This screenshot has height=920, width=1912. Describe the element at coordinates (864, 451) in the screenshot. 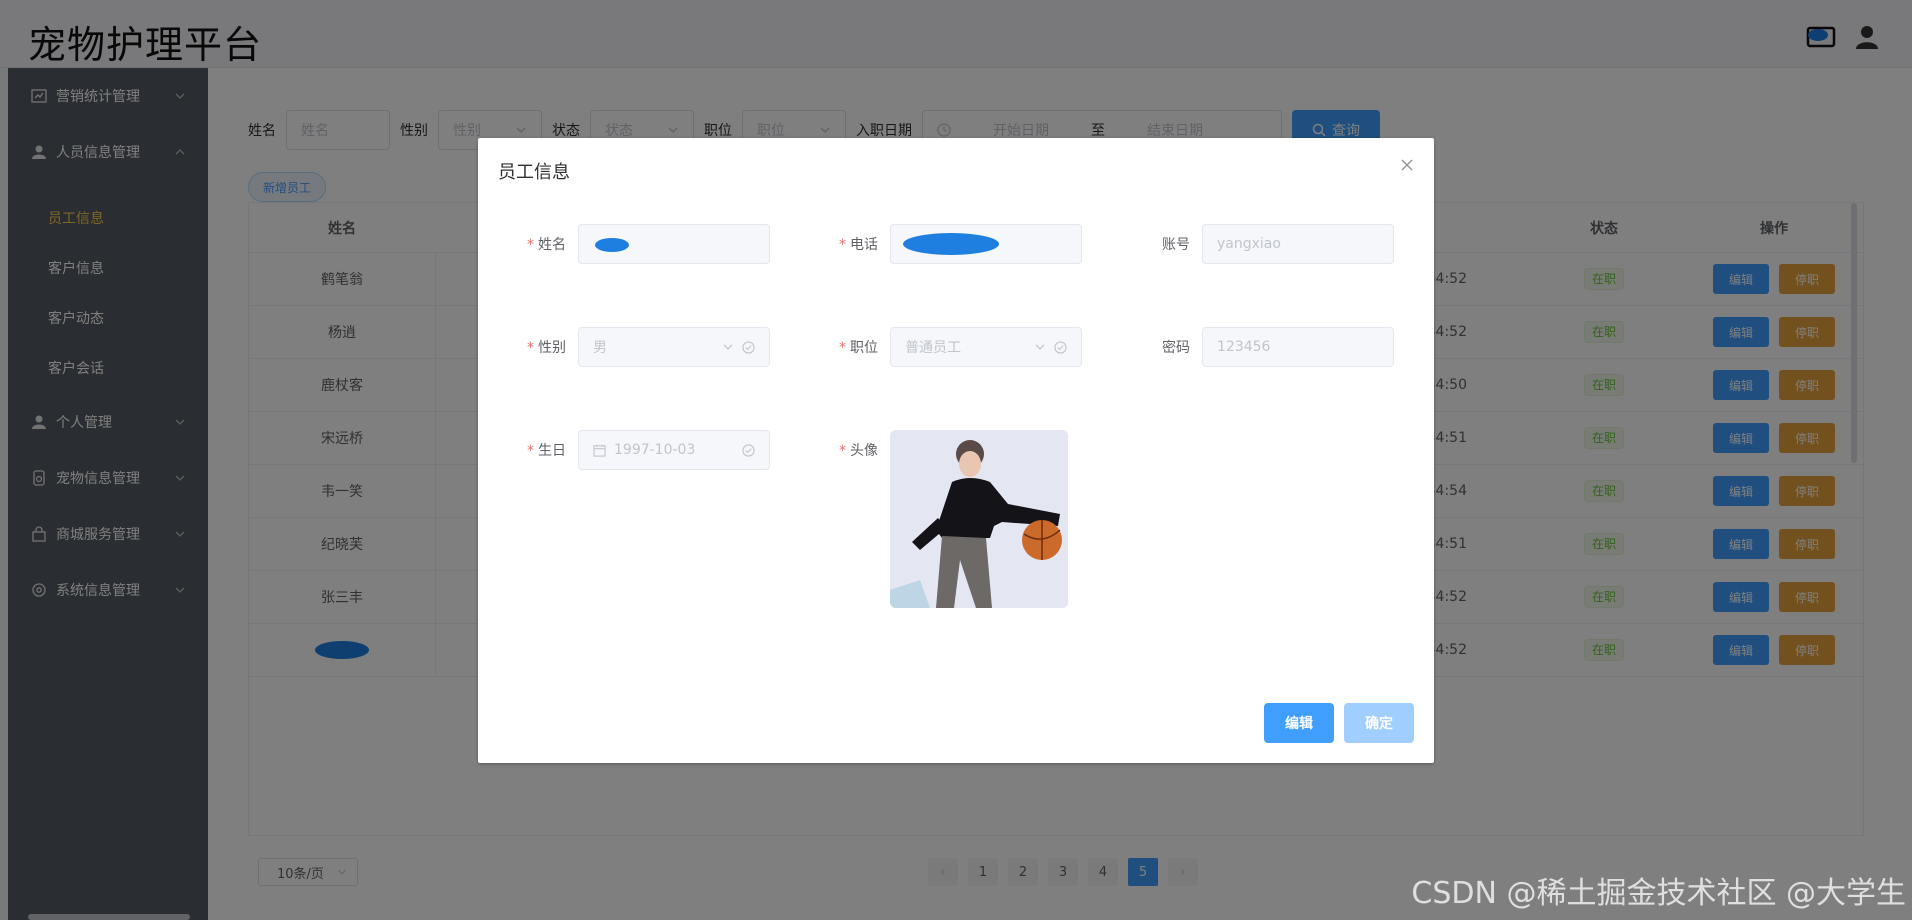

I see `avatar-label: 头像` at that location.